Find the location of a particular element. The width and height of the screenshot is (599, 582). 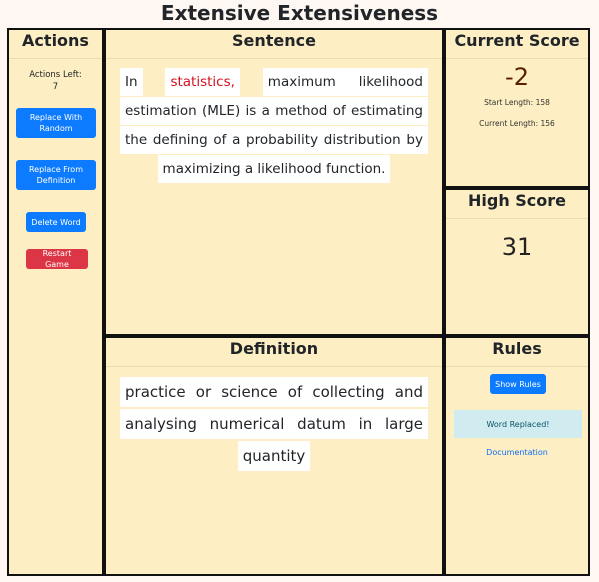

high-score-value: 31 is located at coordinates (517, 247).